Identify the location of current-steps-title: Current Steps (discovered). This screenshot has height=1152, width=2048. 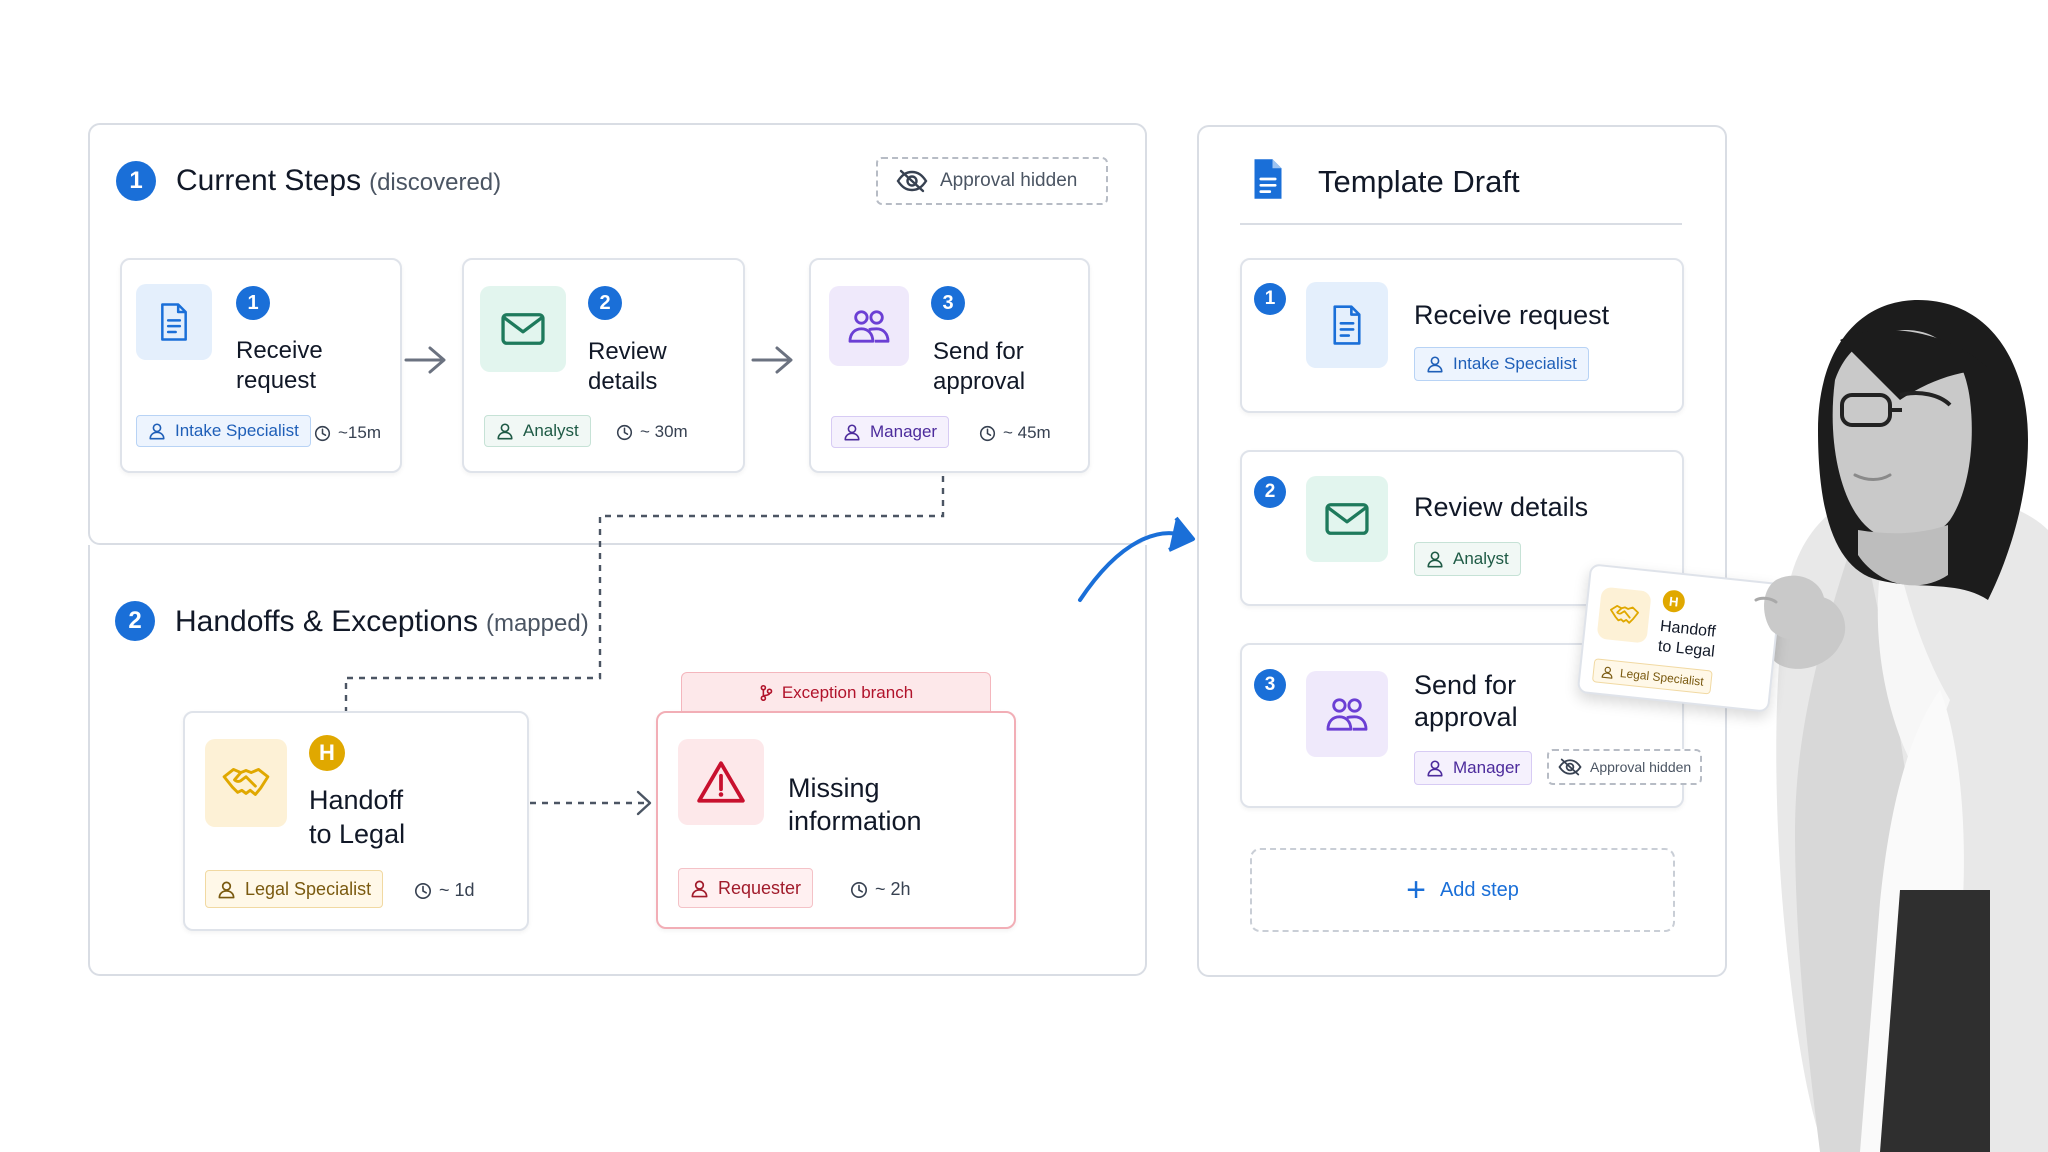
(338, 181).